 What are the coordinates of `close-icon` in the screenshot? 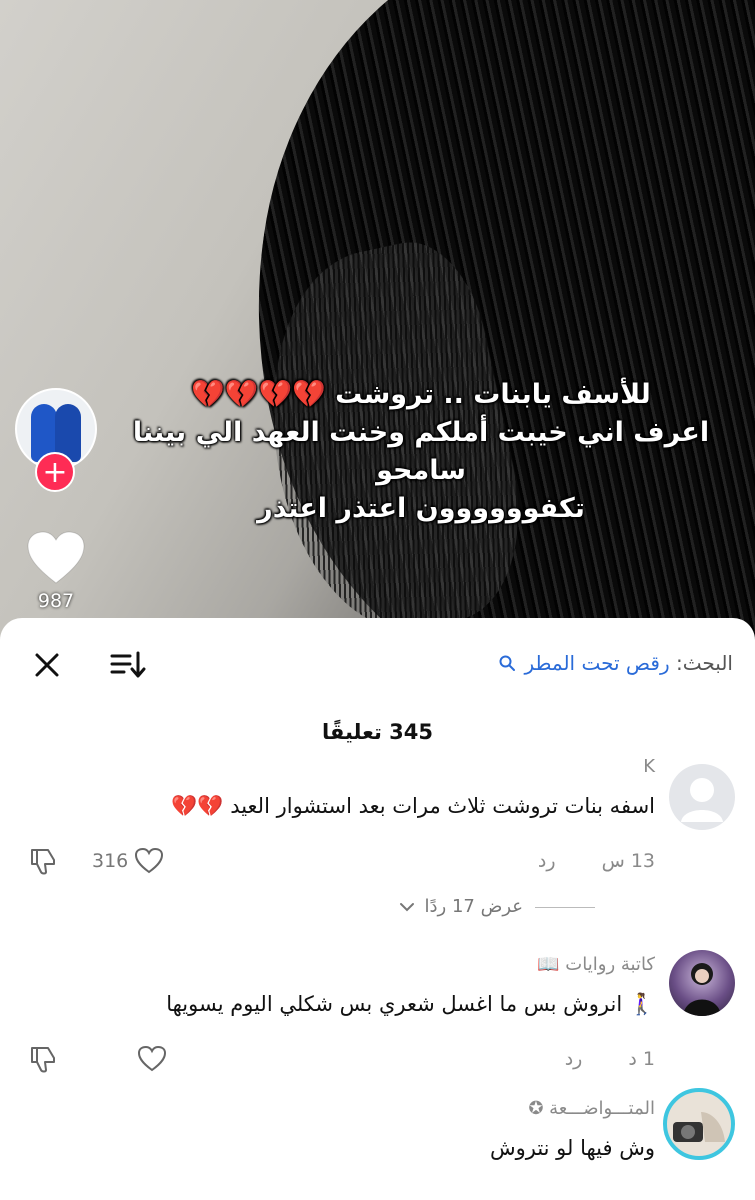 It's located at (47, 665).